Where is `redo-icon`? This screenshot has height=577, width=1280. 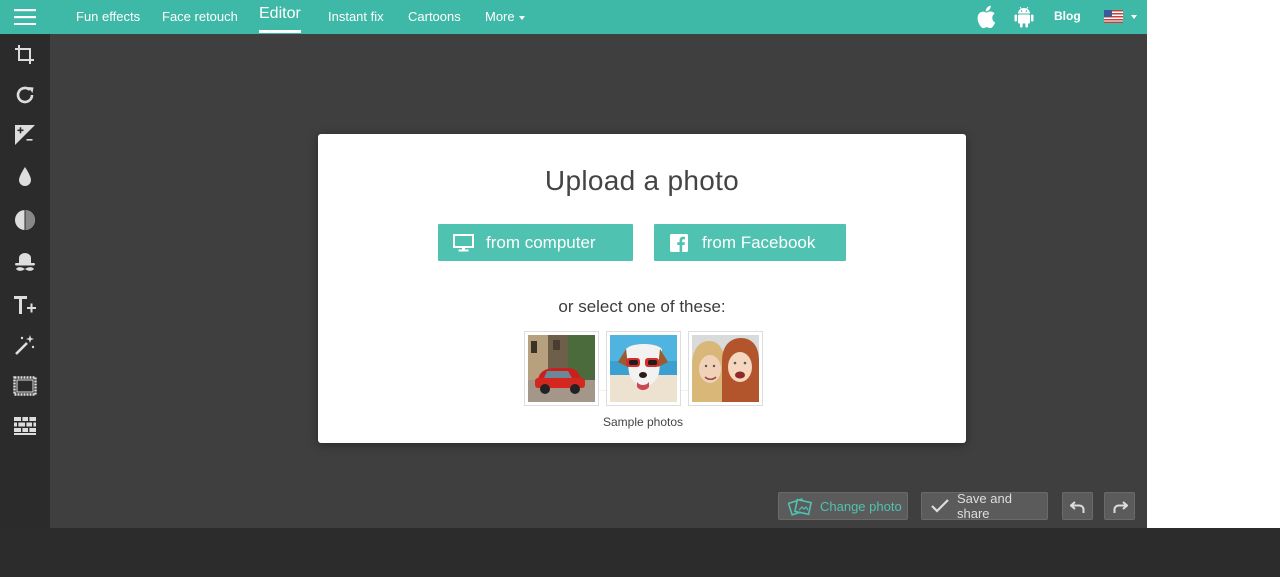 redo-icon is located at coordinates (1120, 507).